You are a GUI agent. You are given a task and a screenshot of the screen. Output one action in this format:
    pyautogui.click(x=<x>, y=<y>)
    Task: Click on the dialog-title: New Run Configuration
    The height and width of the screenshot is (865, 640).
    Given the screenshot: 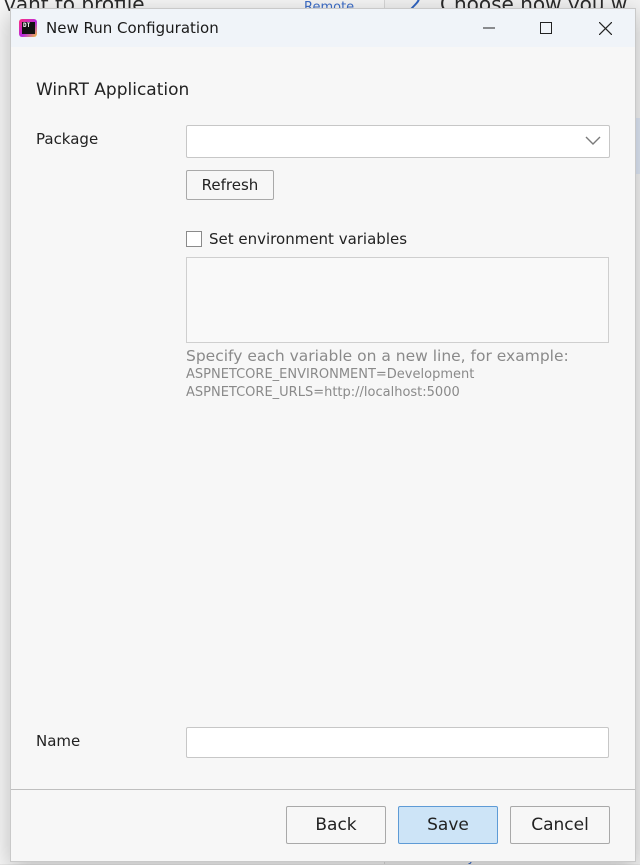 What is the action you would take?
    pyautogui.click(x=132, y=28)
    